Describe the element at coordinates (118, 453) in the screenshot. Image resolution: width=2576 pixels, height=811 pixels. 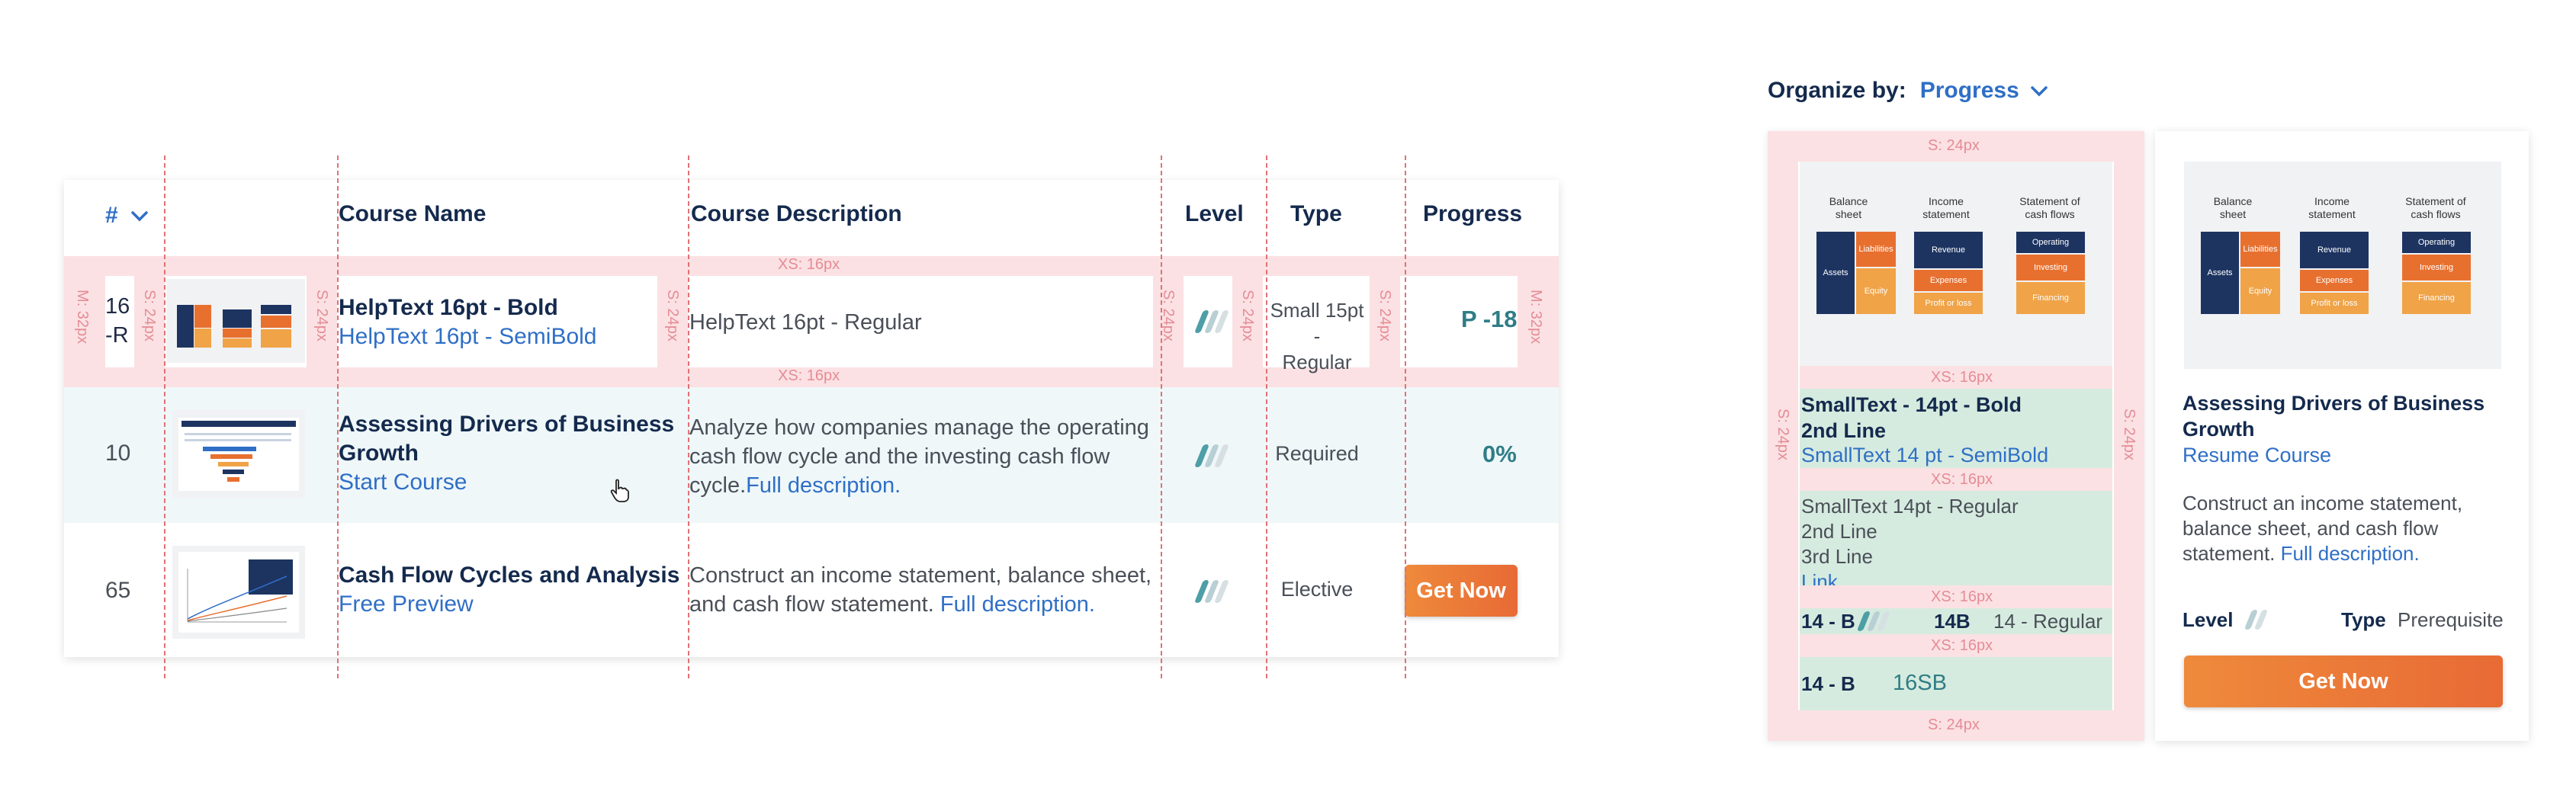
I see `row-index: 10` at that location.